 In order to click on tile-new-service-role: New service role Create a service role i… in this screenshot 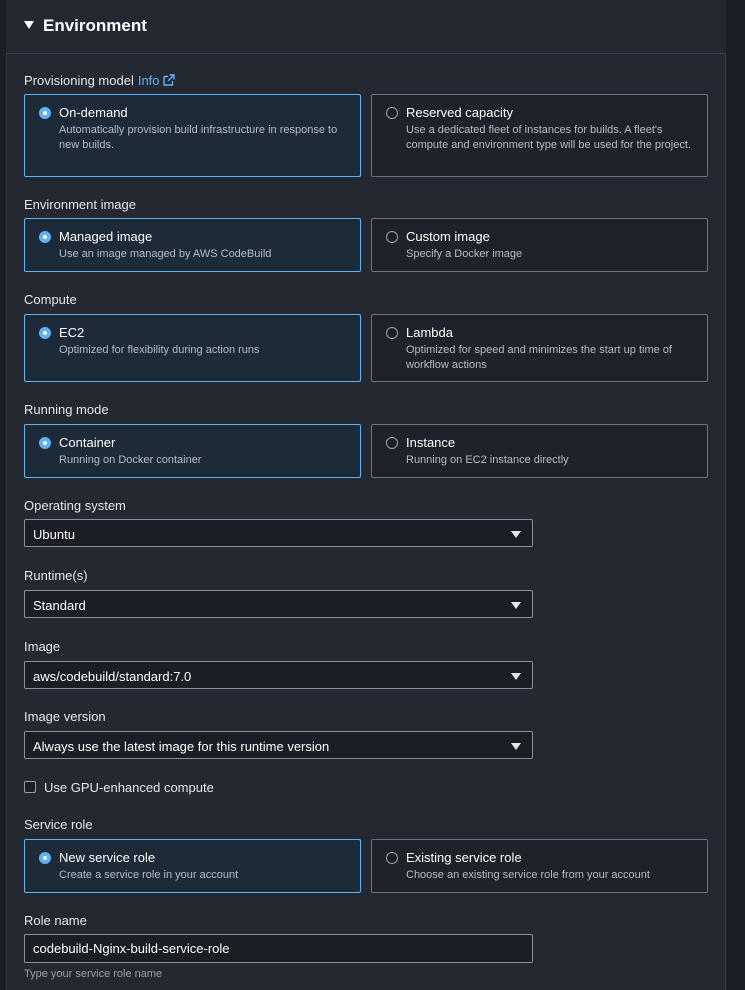, I will do `click(192, 866)`.